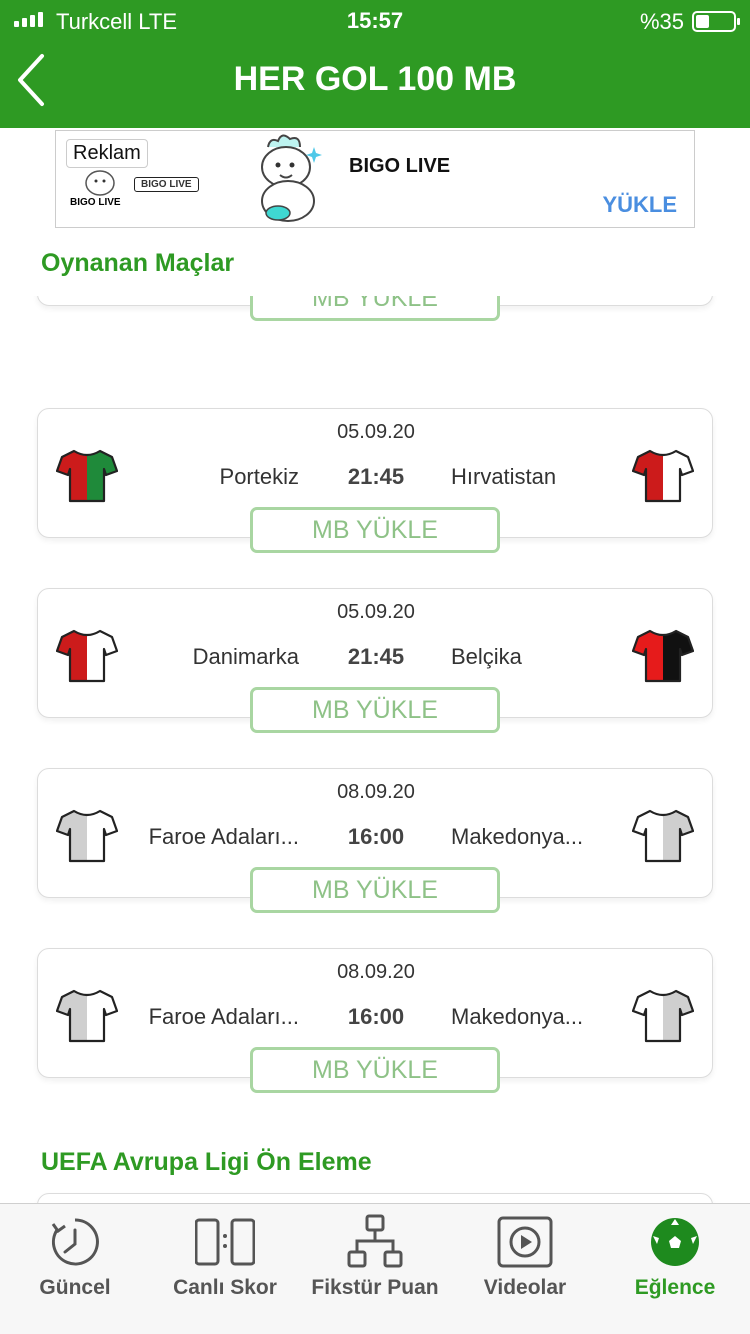  What do you see at coordinates (225, 1269) in the screenshot?
I see `tab-canli-skor: Canlı Skor` at bounding box center [225, 1269].